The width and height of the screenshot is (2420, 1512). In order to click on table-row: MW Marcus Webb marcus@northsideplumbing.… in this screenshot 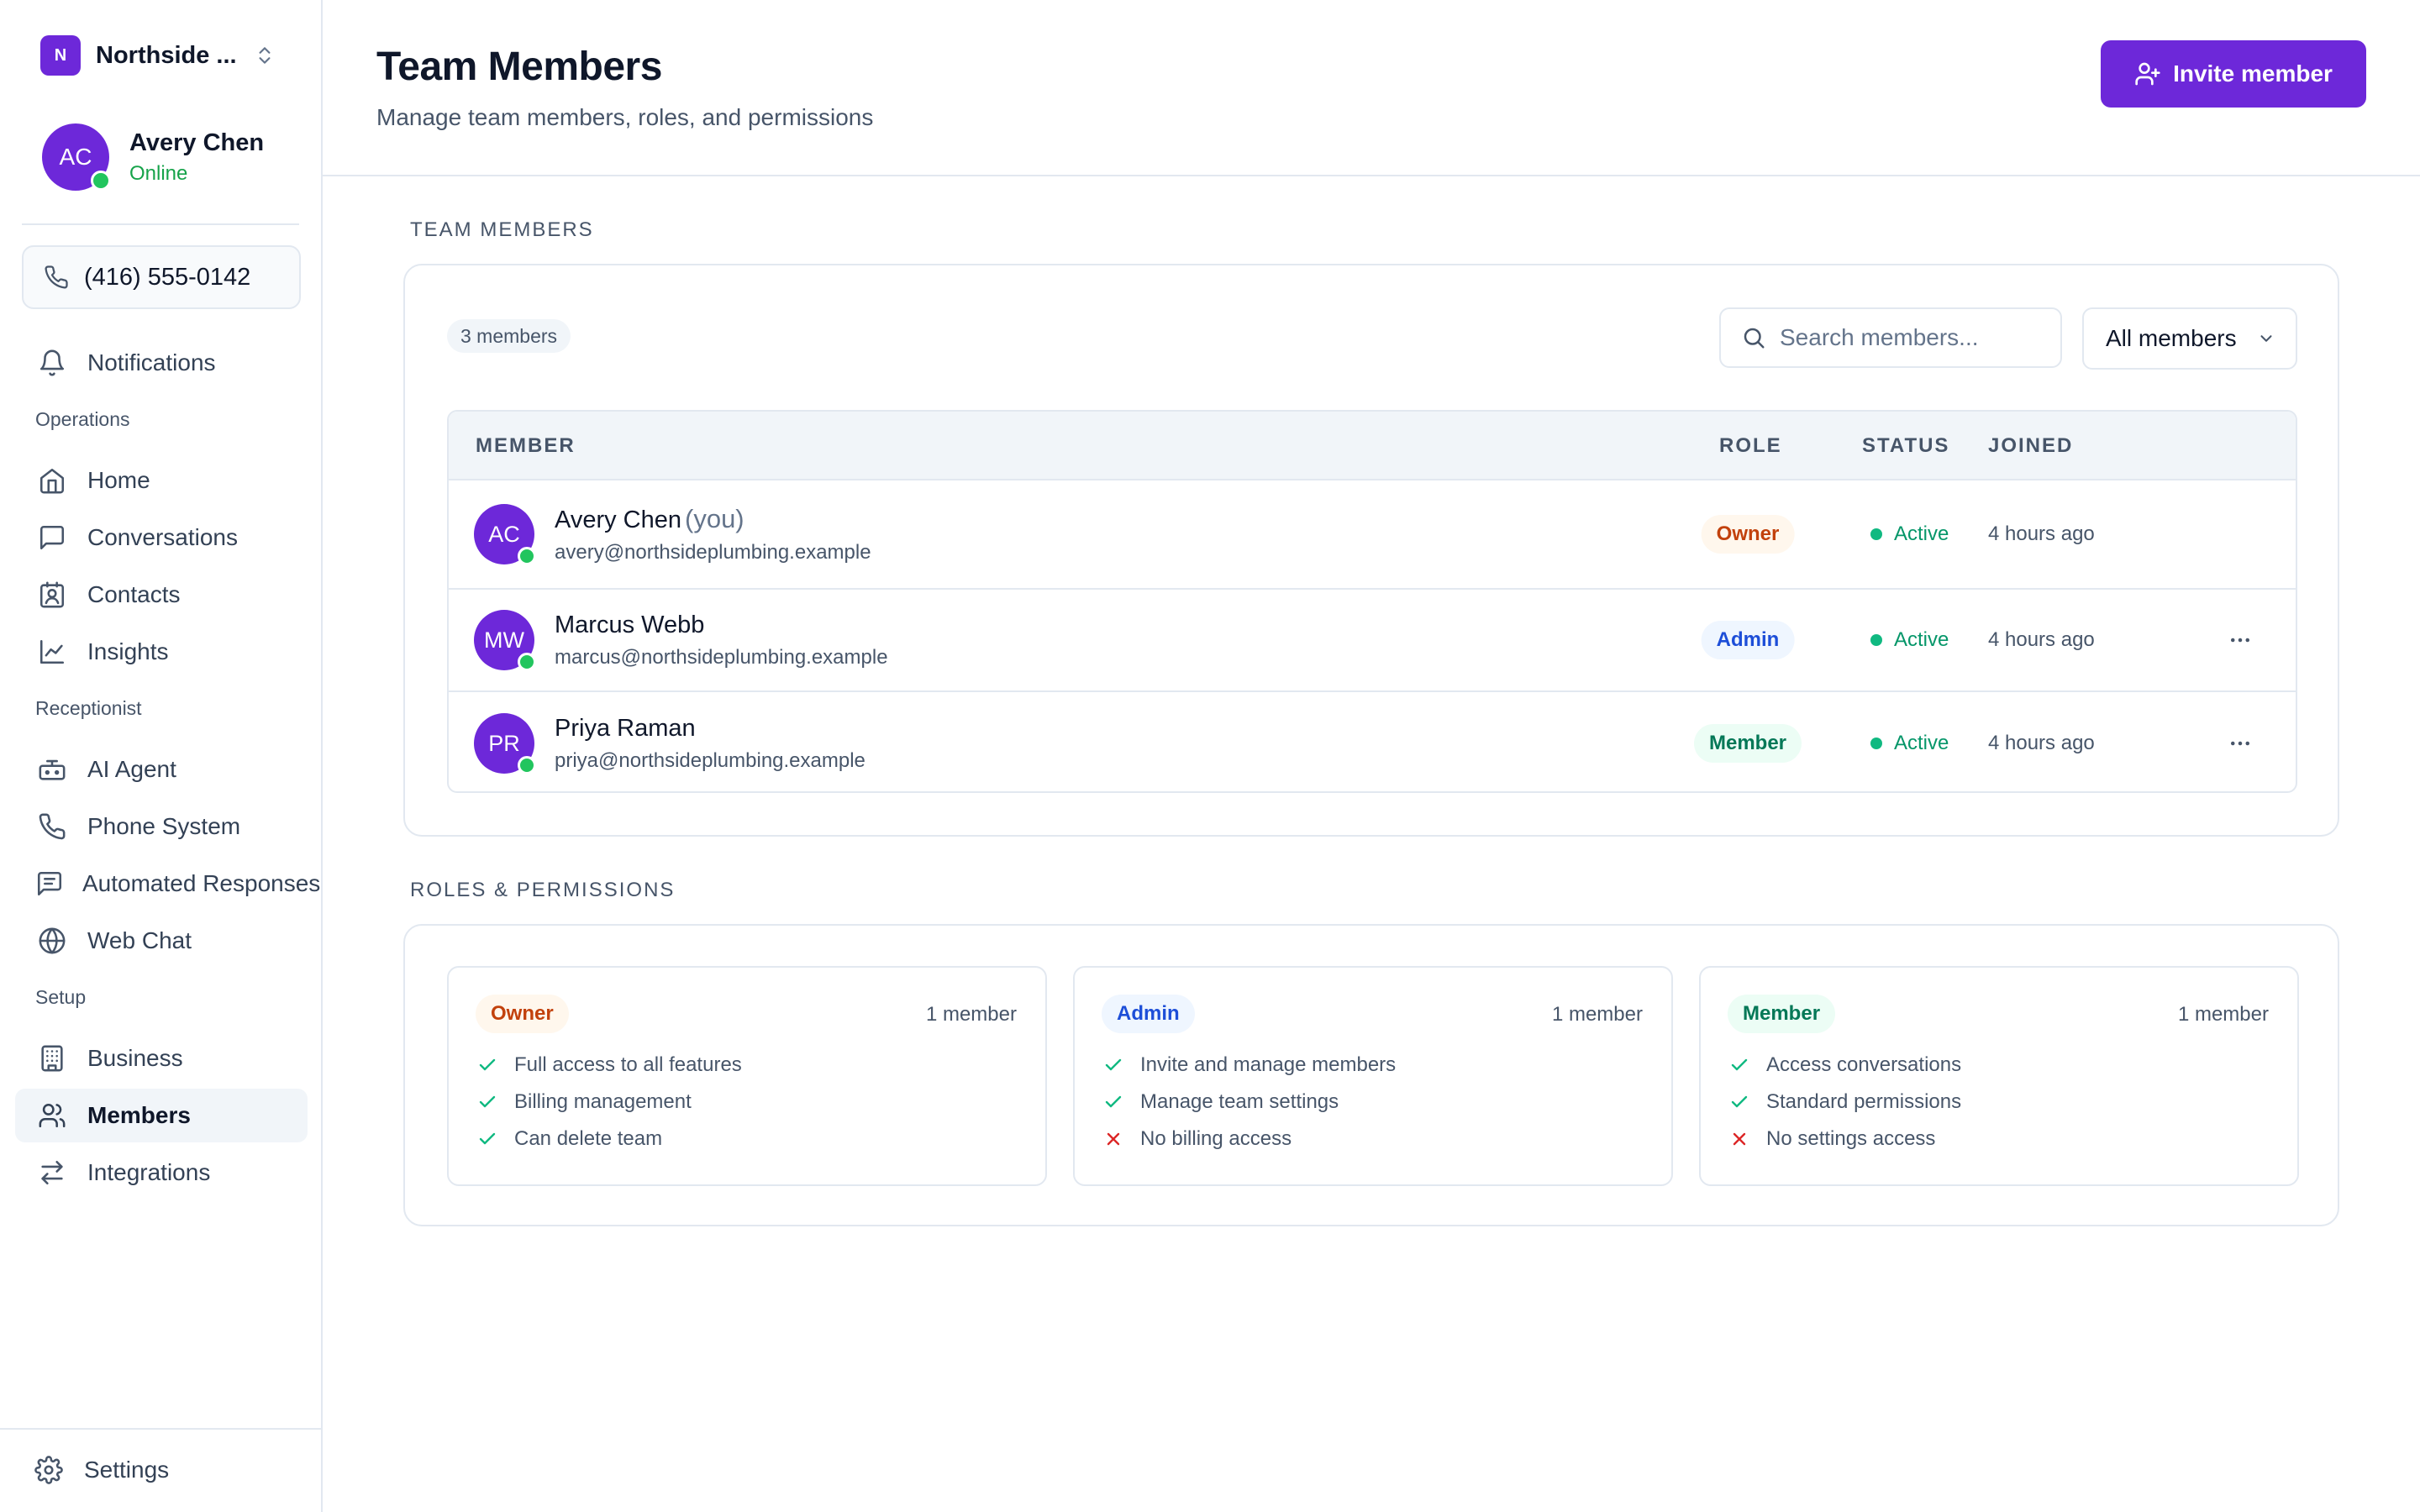, I will do `click(1373, 641)`.